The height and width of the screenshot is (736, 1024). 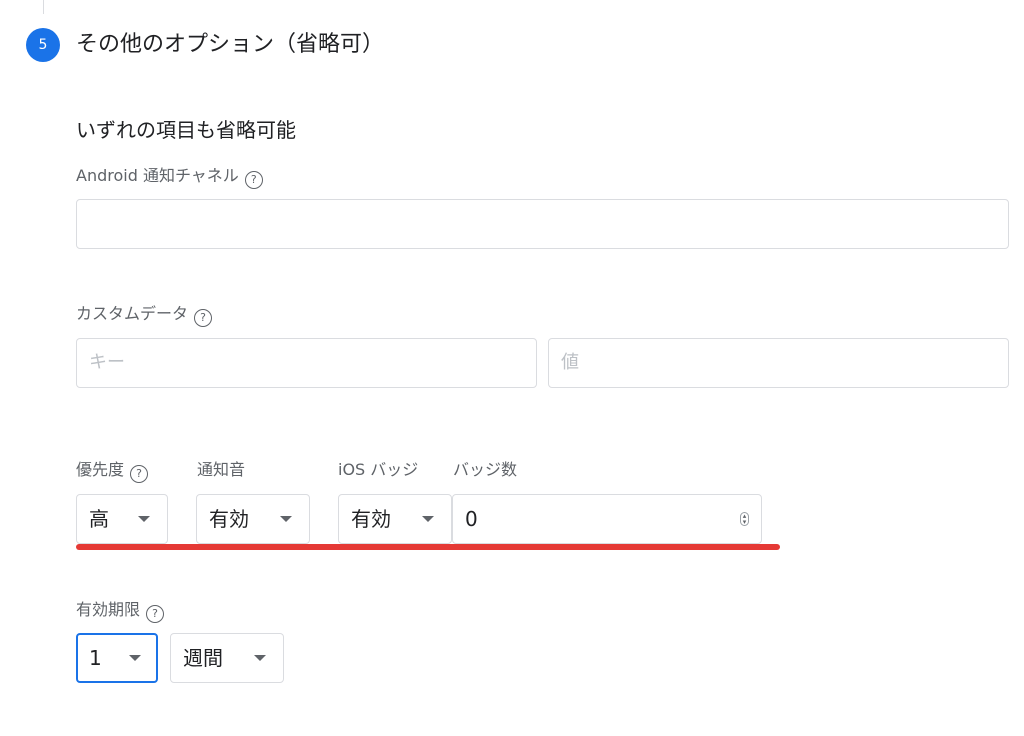 What do you see at coordinates (227, 658) in the screenshot?
I see `expiration-unit-select: 週間` at bounding box center [227, 658].